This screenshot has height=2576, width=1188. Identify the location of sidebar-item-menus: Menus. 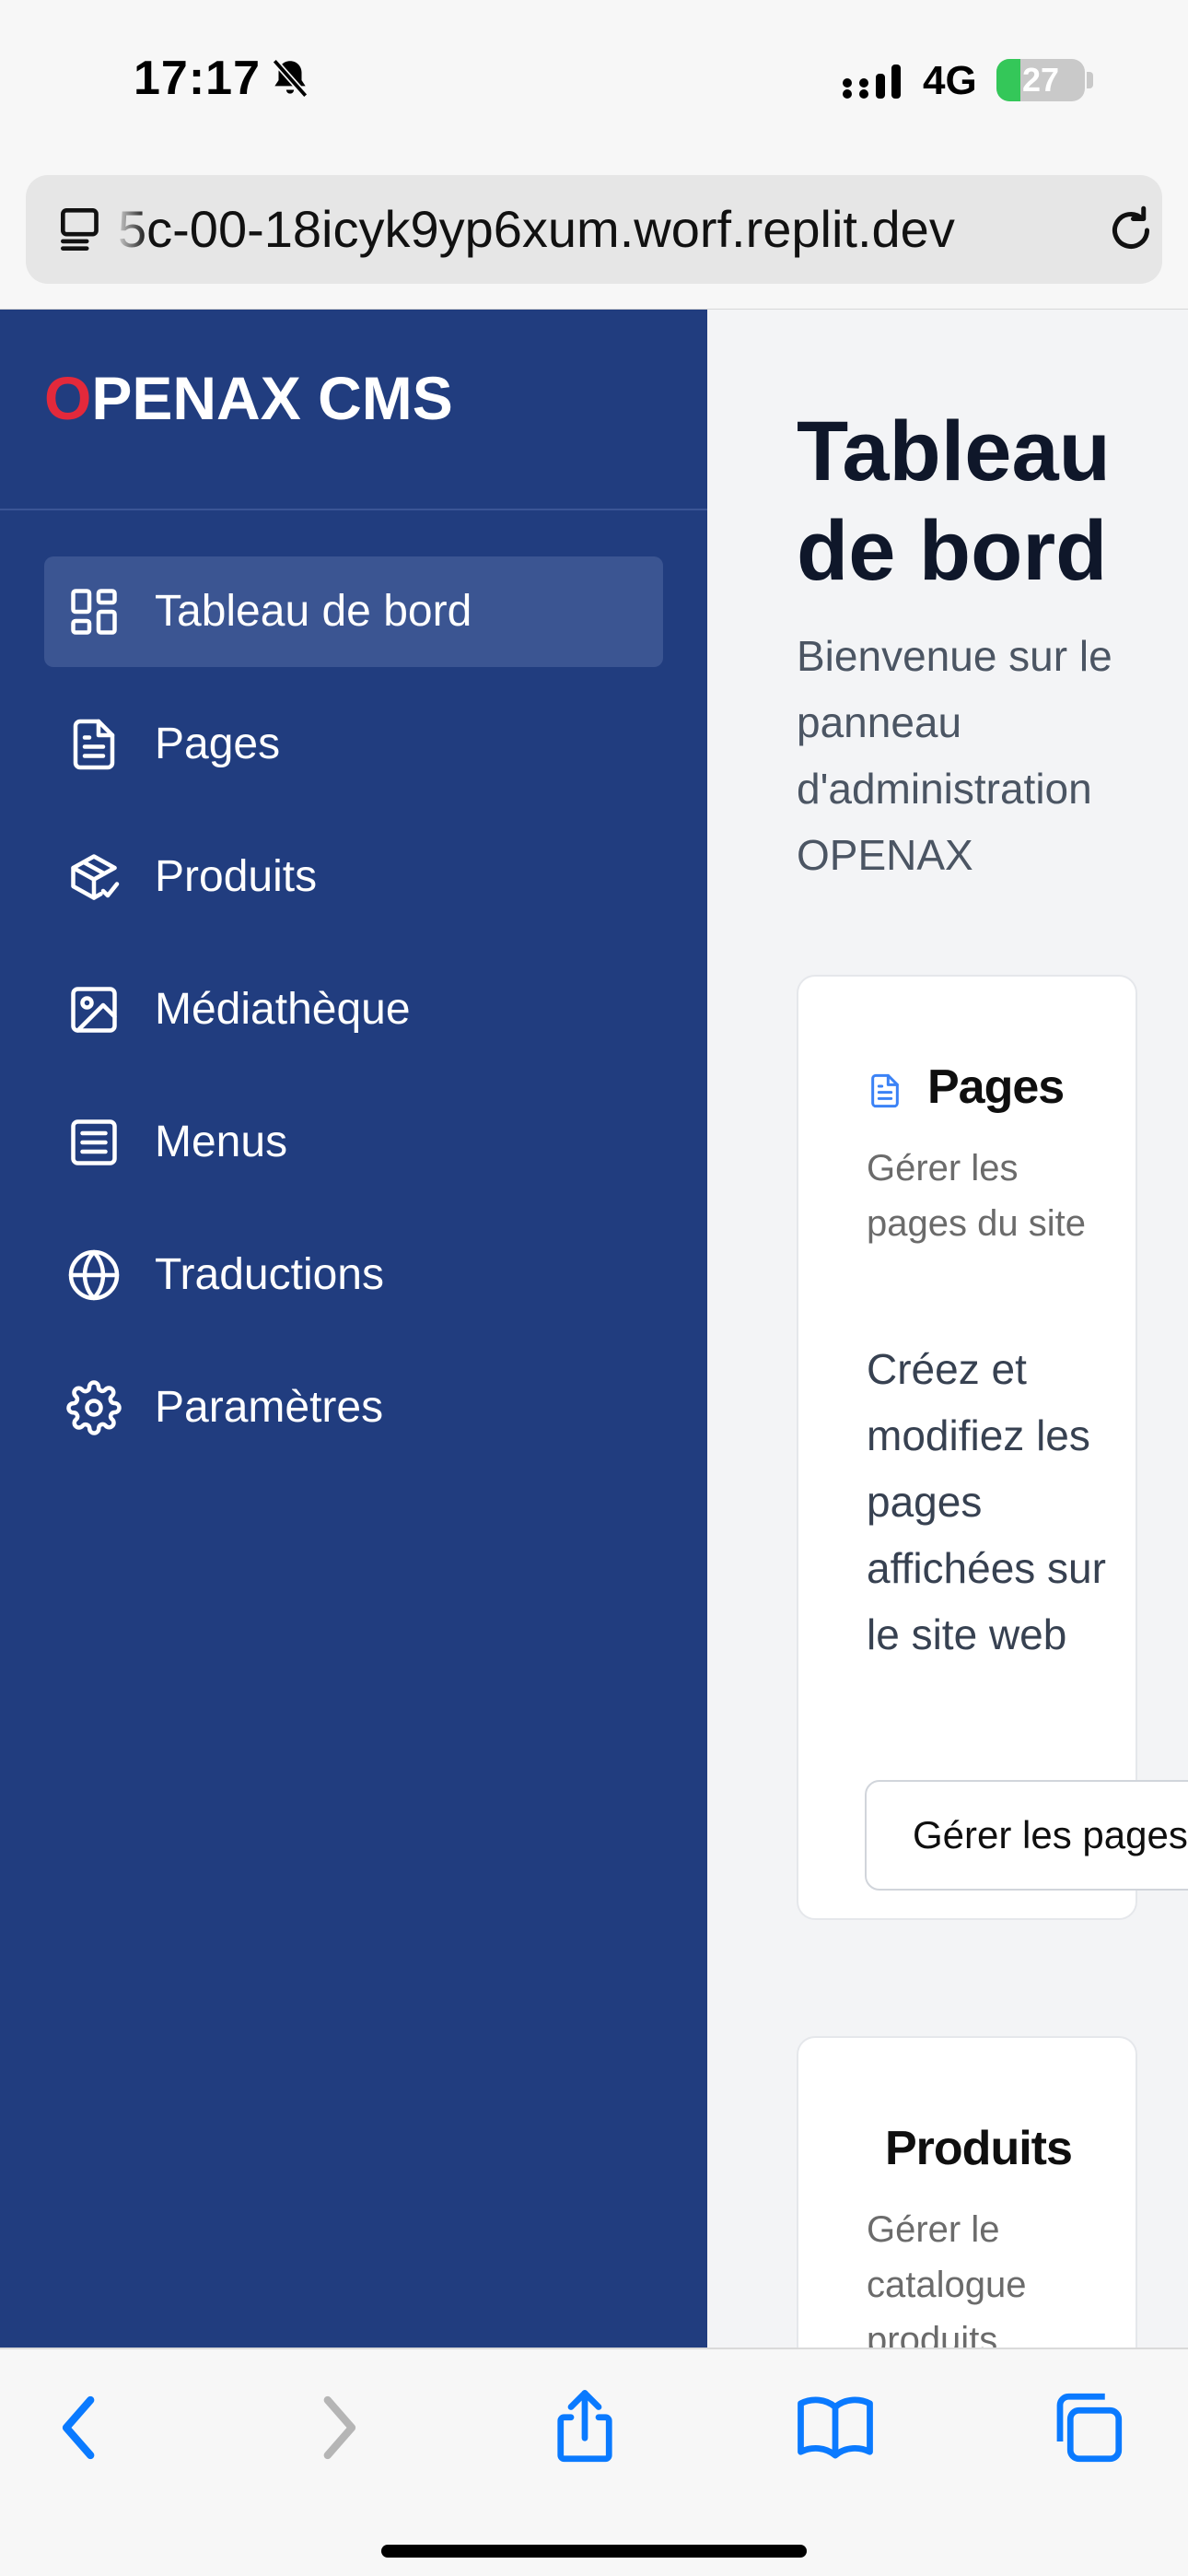
(353, 1142).